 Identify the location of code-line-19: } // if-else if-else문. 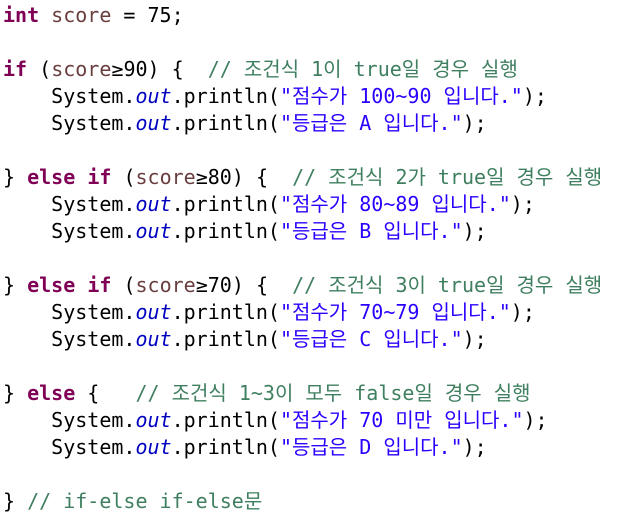
(132, 501).